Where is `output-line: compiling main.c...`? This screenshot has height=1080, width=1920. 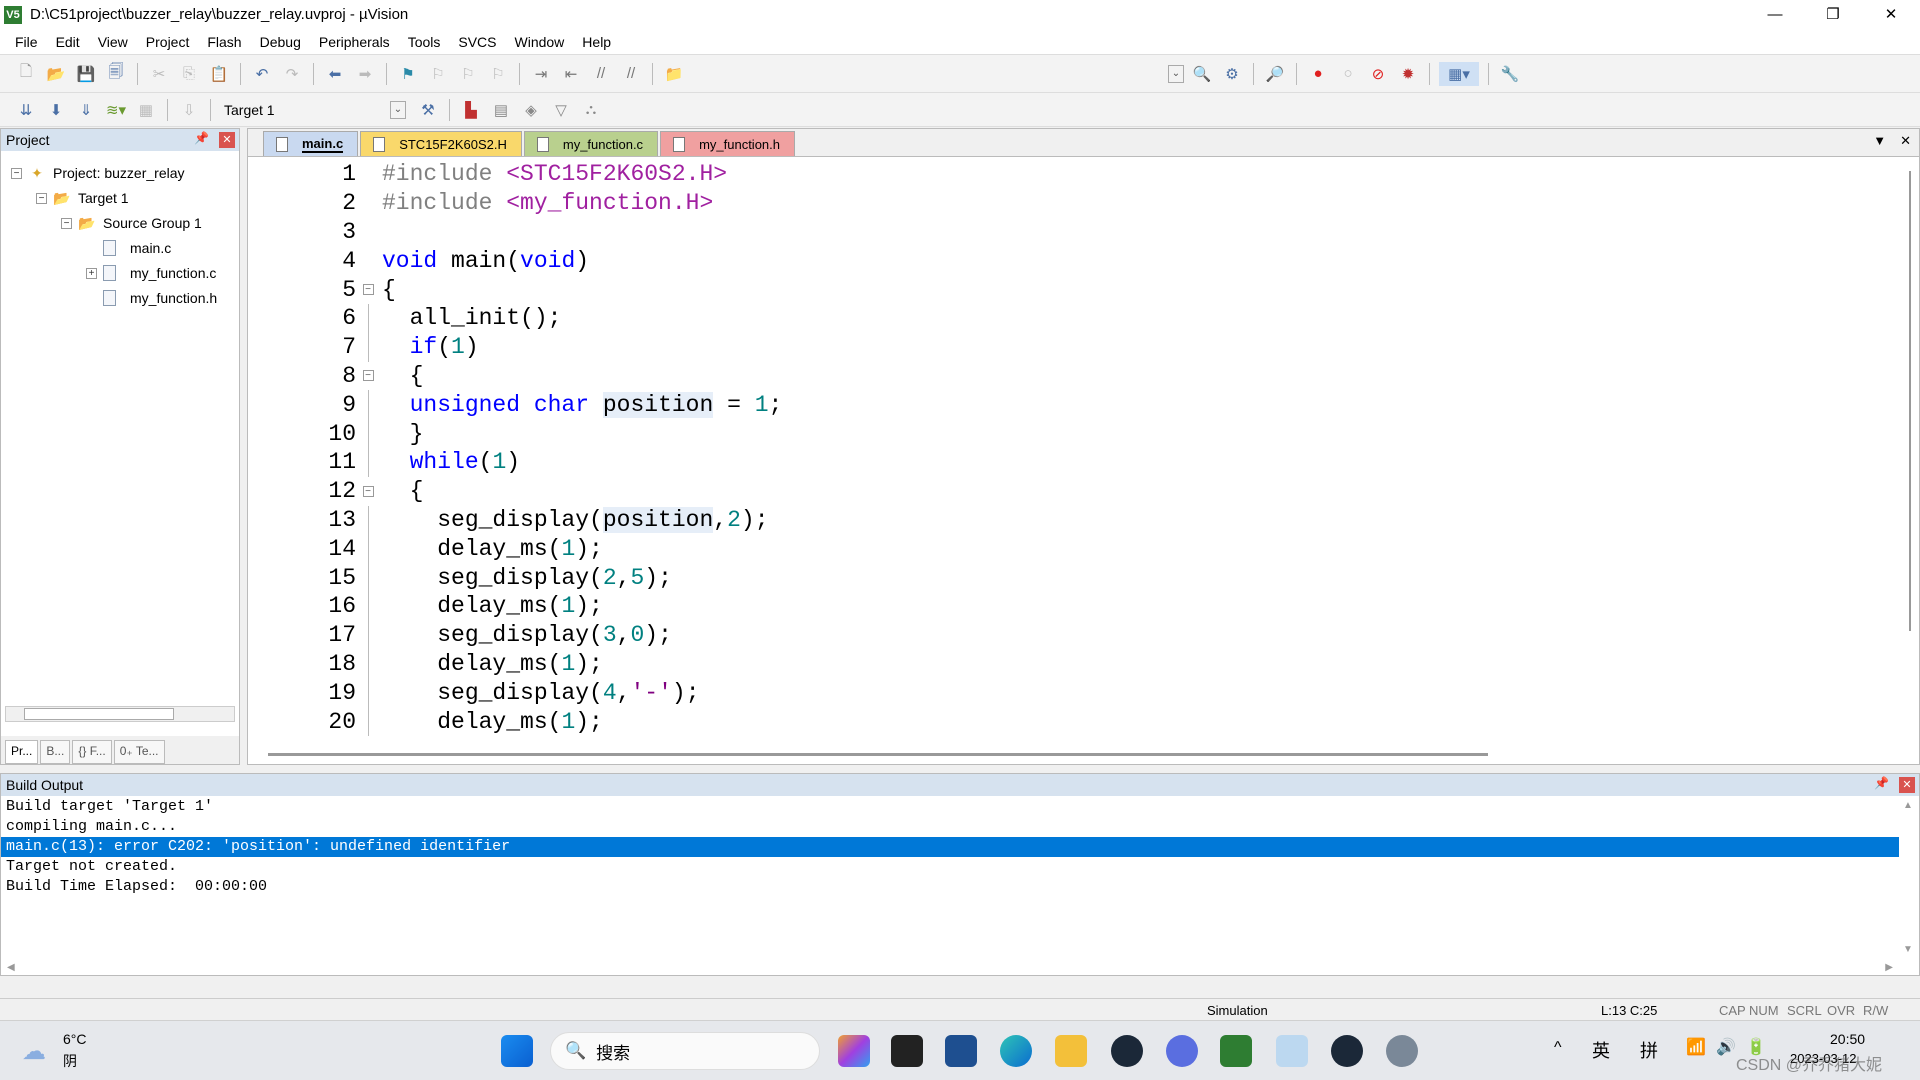 output-line: compiling main.c... is located at coordinates (950, 827).